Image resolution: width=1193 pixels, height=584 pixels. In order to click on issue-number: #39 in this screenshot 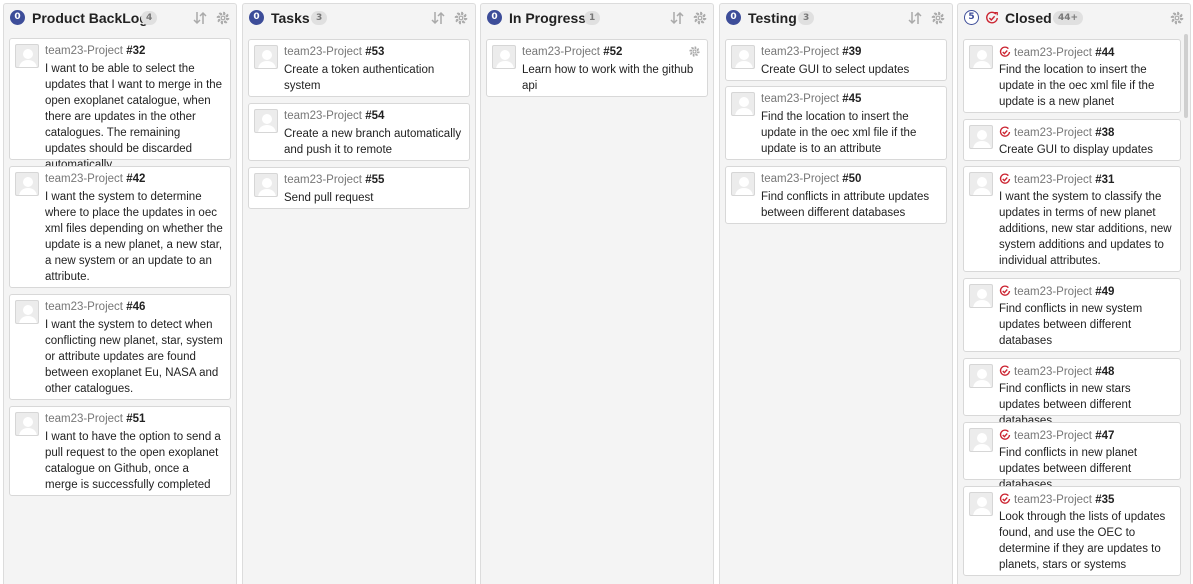, I will do `click(852, 52)`.